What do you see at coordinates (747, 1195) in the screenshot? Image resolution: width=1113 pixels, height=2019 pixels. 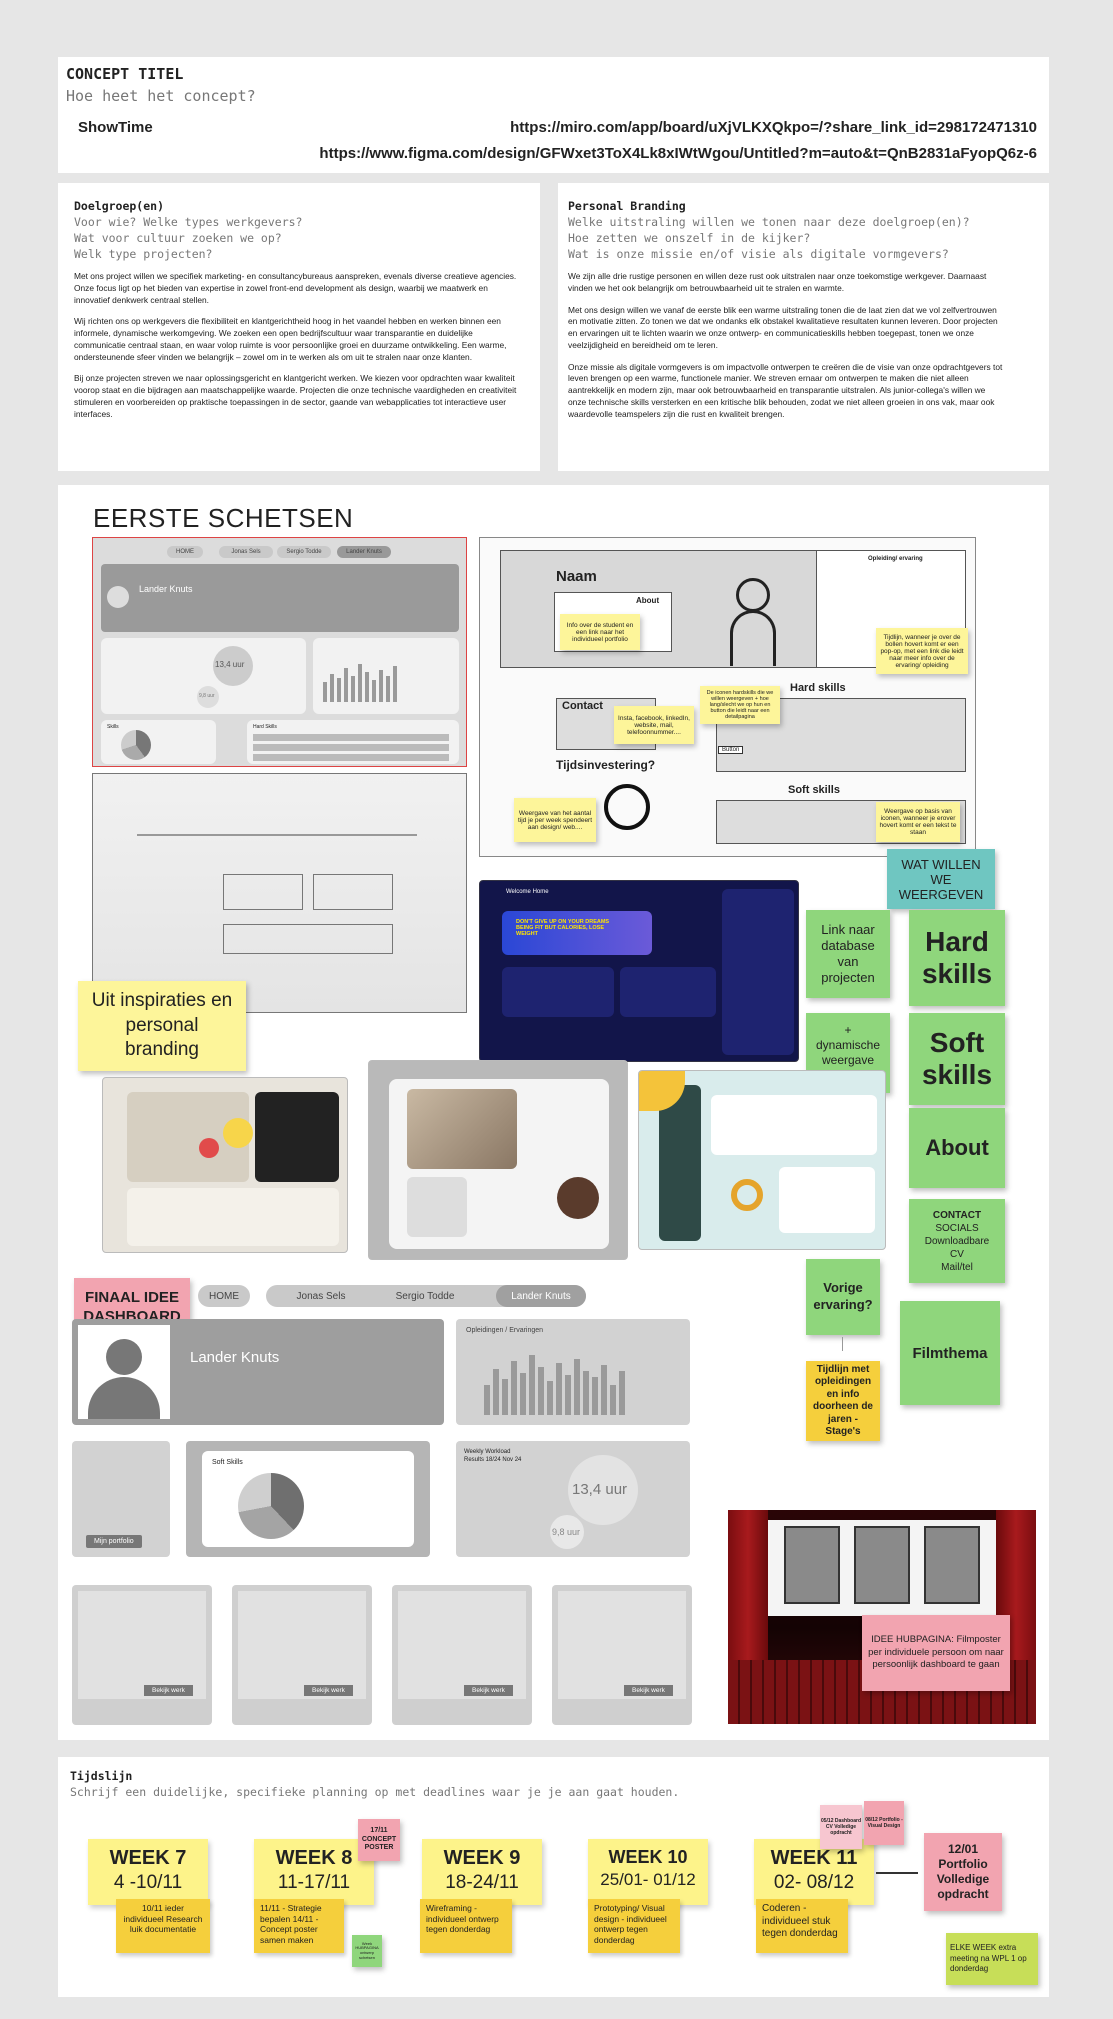 I see `inspo3-donut` at bounding box center [747, 1195].